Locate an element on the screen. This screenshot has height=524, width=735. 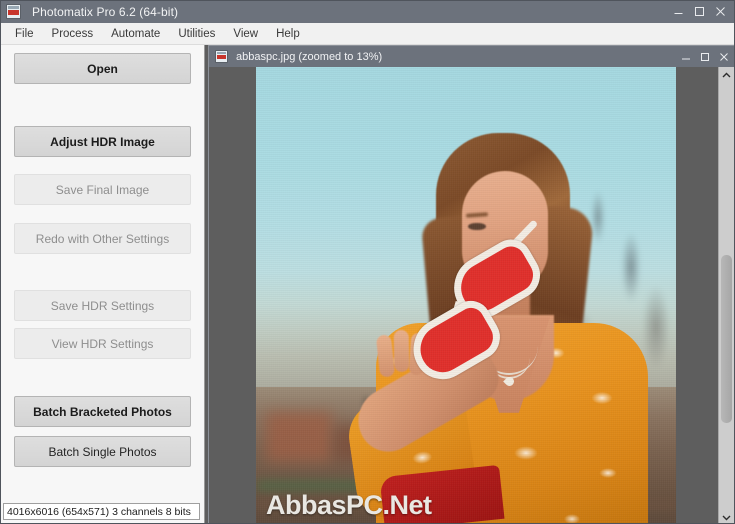
window-controls is located at coordinates (699, 11).